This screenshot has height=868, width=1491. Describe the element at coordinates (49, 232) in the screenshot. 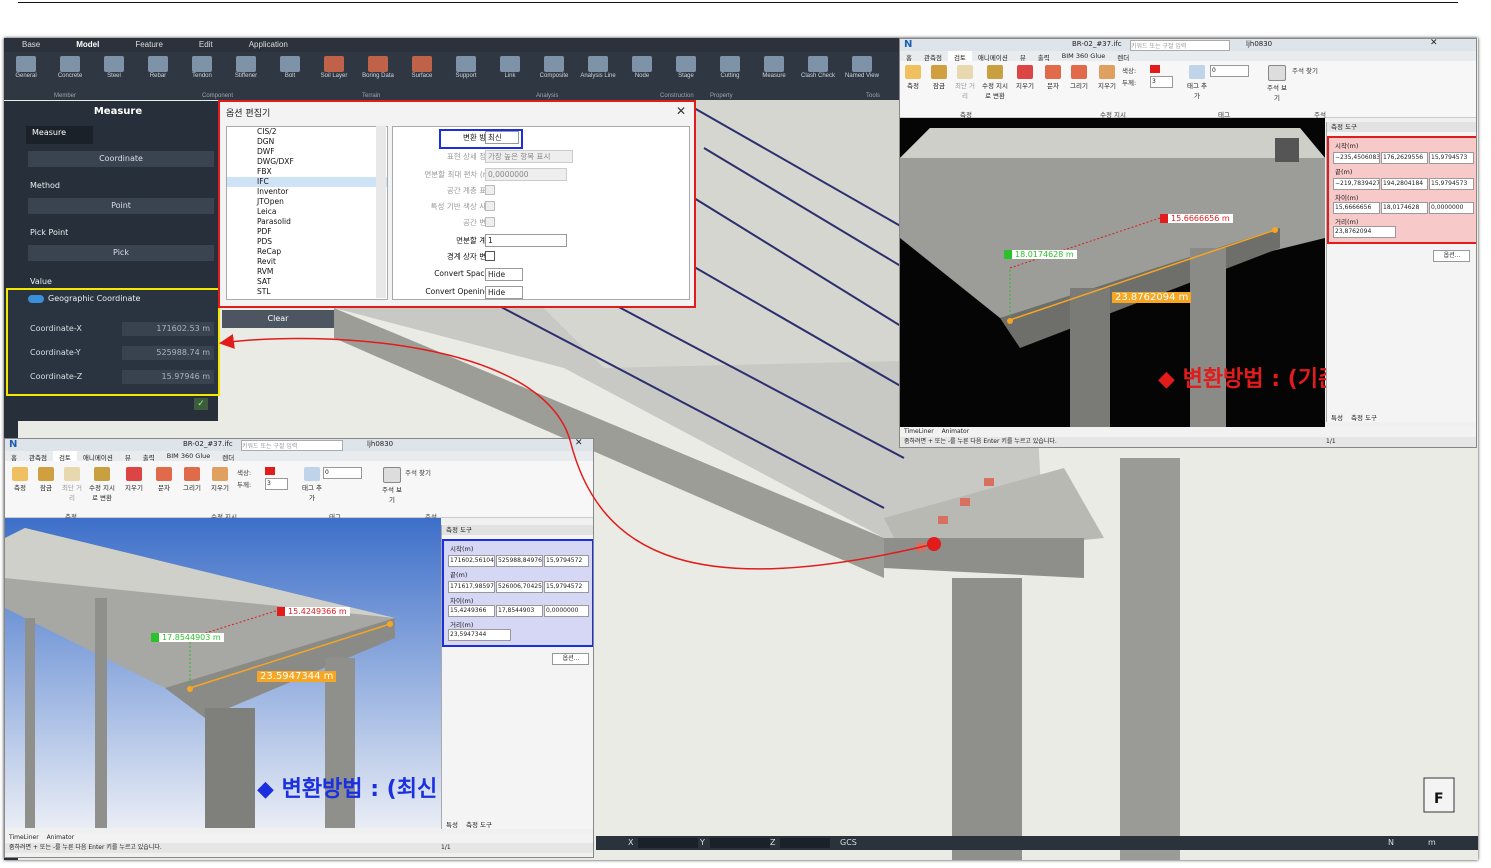

I see `pick-point-section-label: Pick Point` at that location.